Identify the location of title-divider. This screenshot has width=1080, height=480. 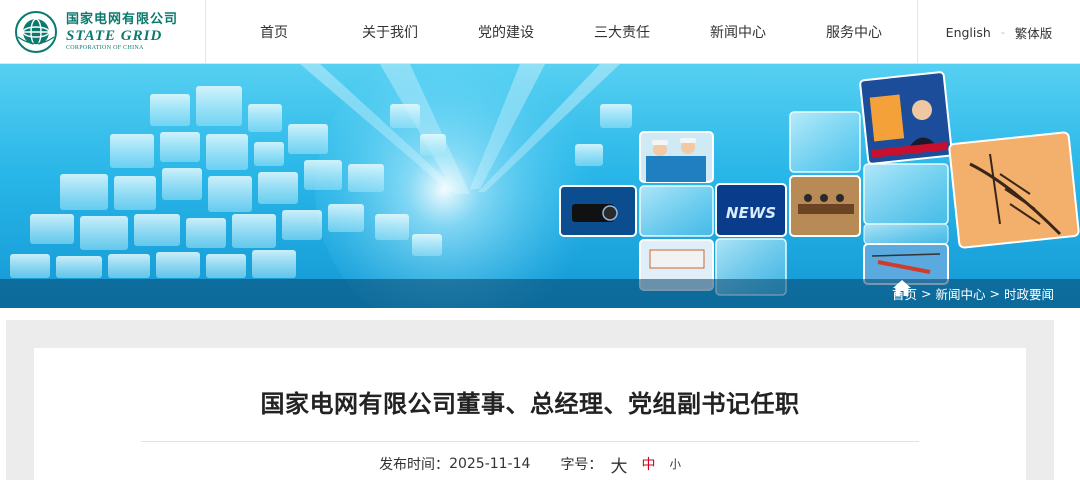
(530, 441).